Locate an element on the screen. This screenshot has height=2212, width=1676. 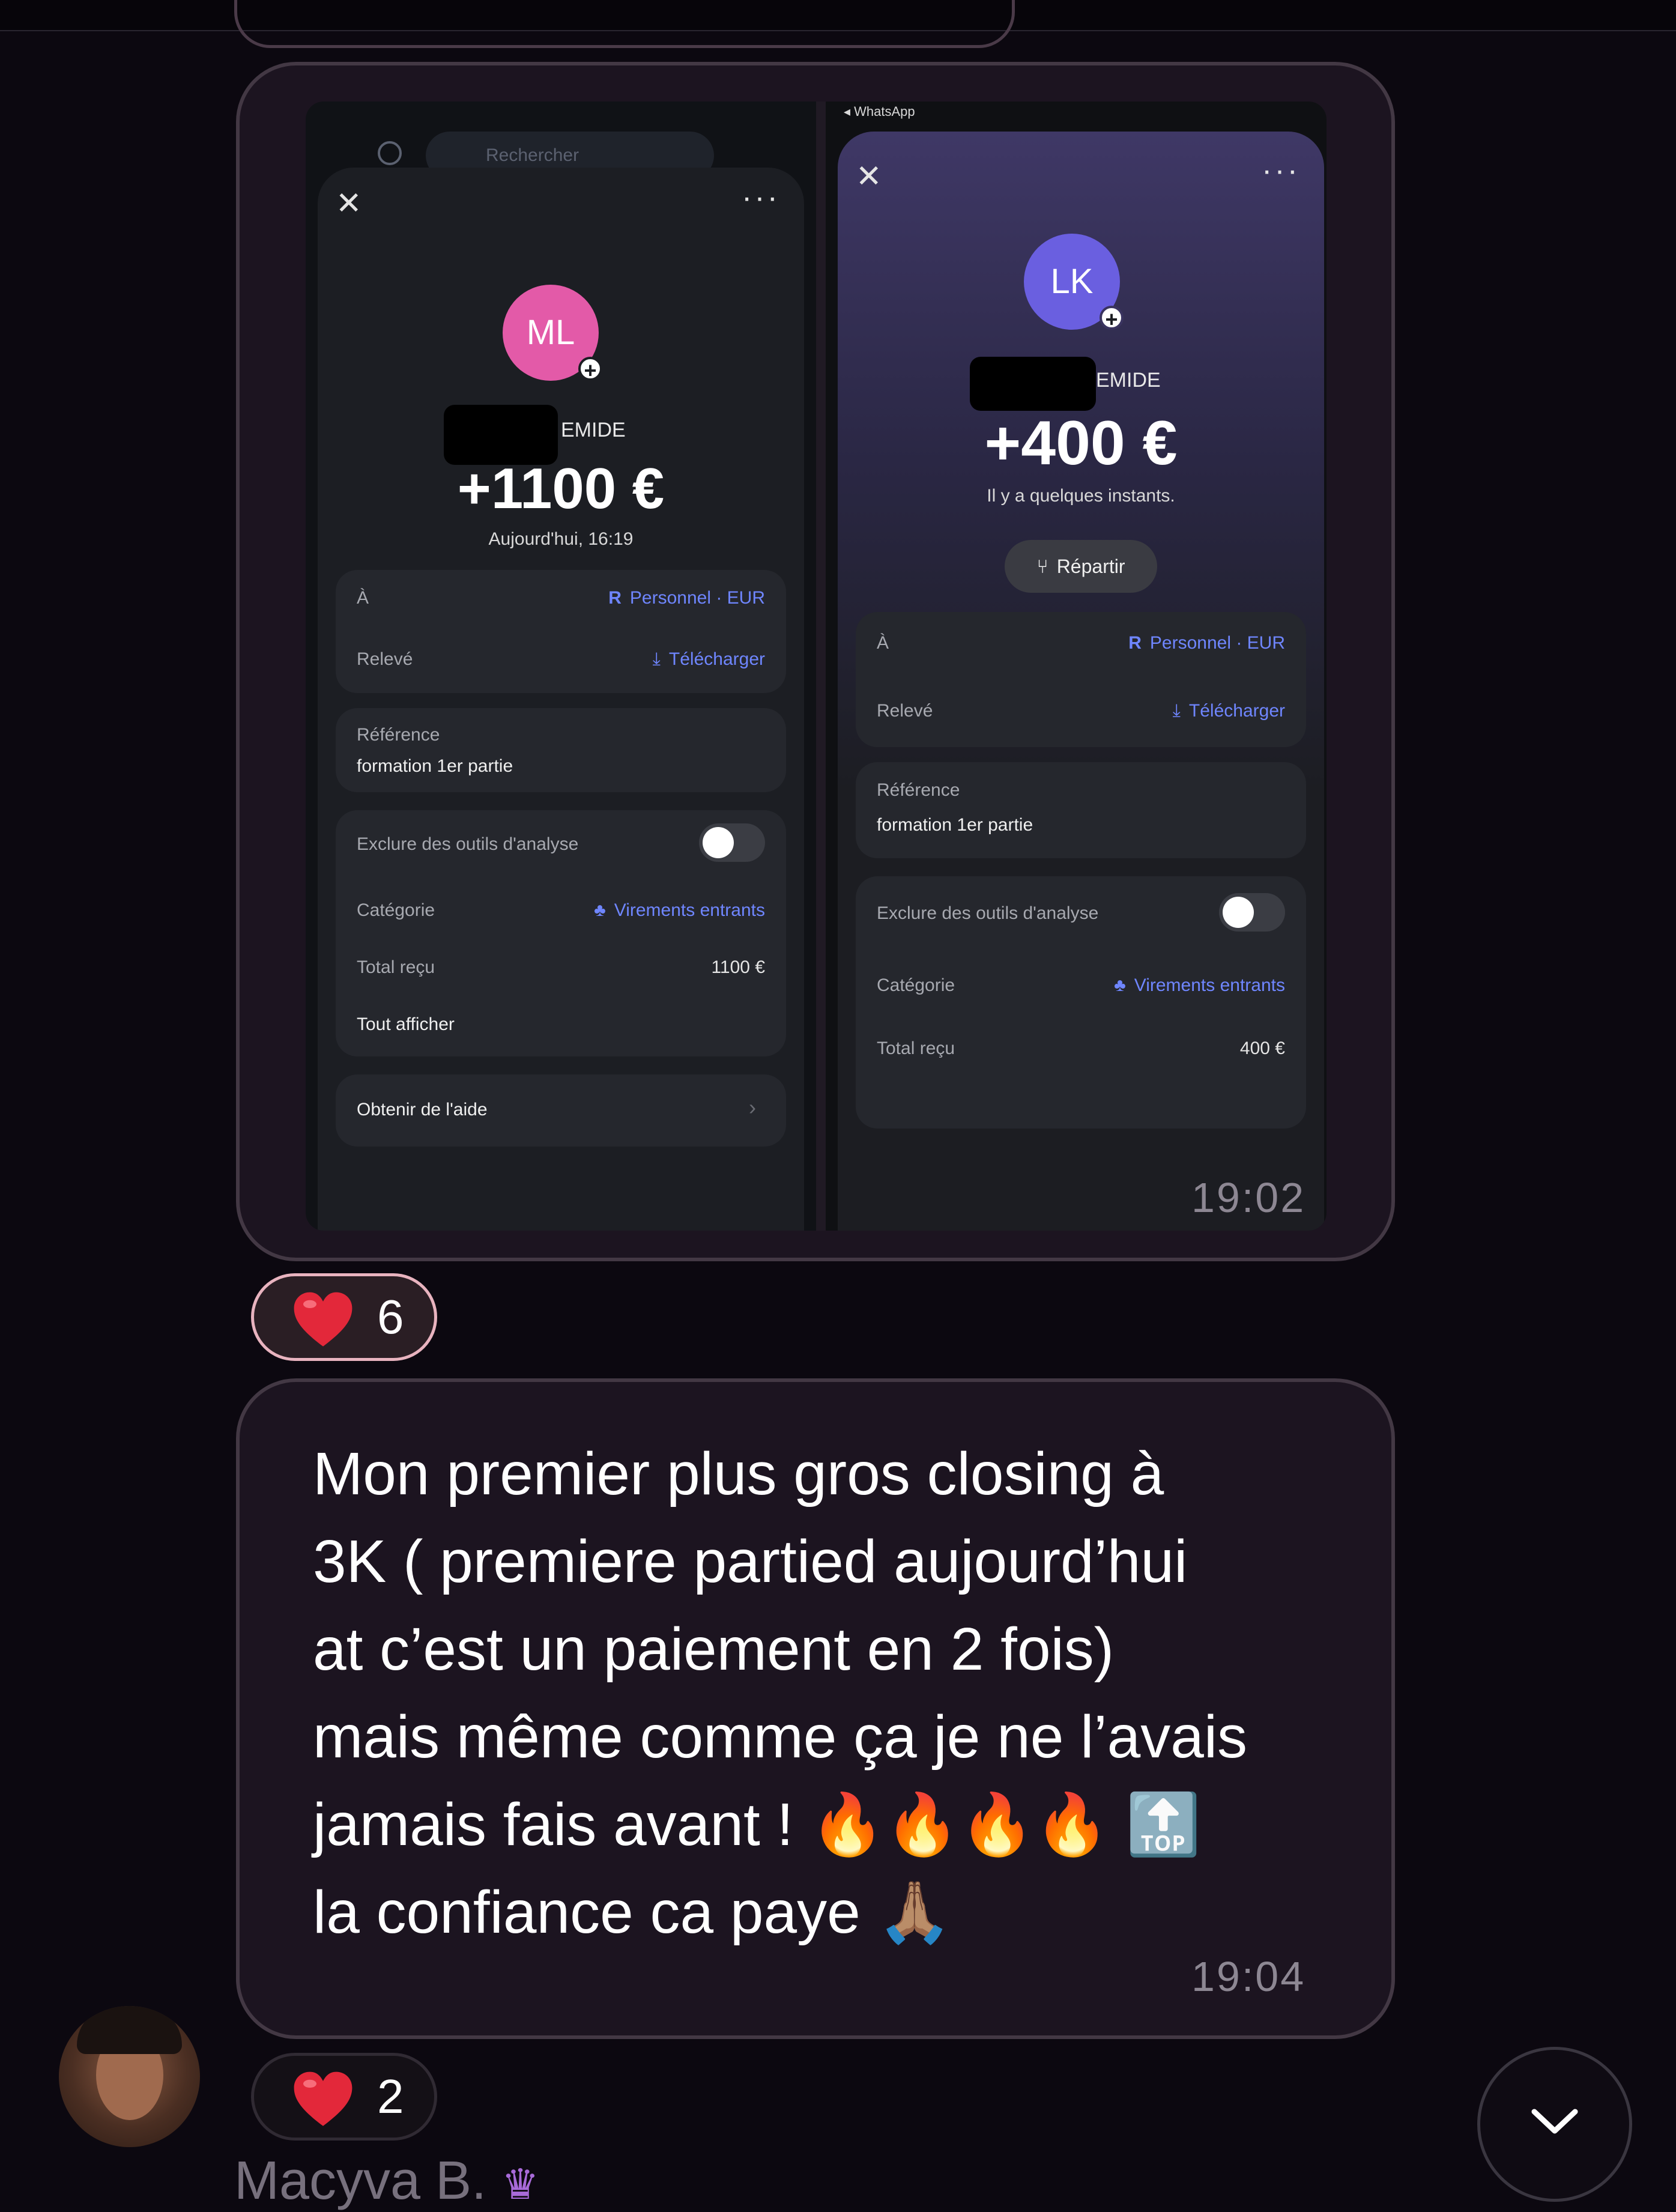
redacted-name is located at coordinates (1033, 384).